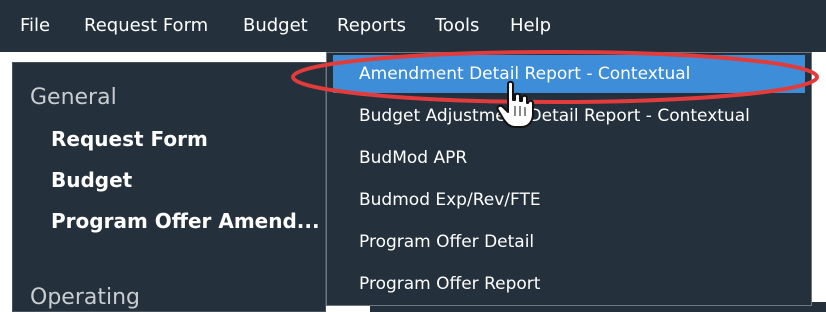 Image resolution: width=826 pixels, height=312 pixels. I want to click on menu-item-program-offer-detail: Program Offer Detail, so click(569, 242).